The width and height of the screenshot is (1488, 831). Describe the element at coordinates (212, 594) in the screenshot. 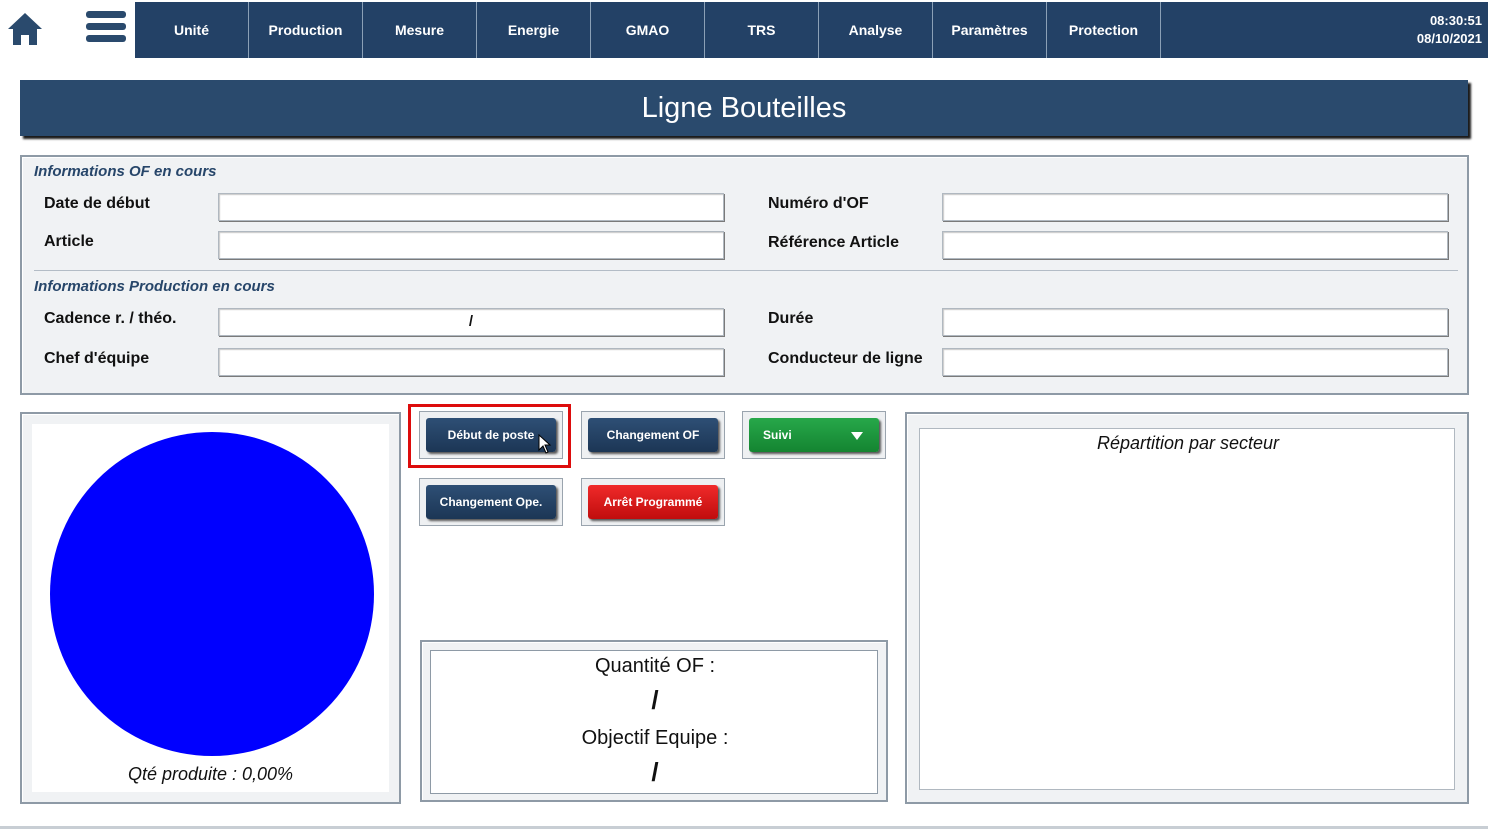

I see `production-pie` at that location.